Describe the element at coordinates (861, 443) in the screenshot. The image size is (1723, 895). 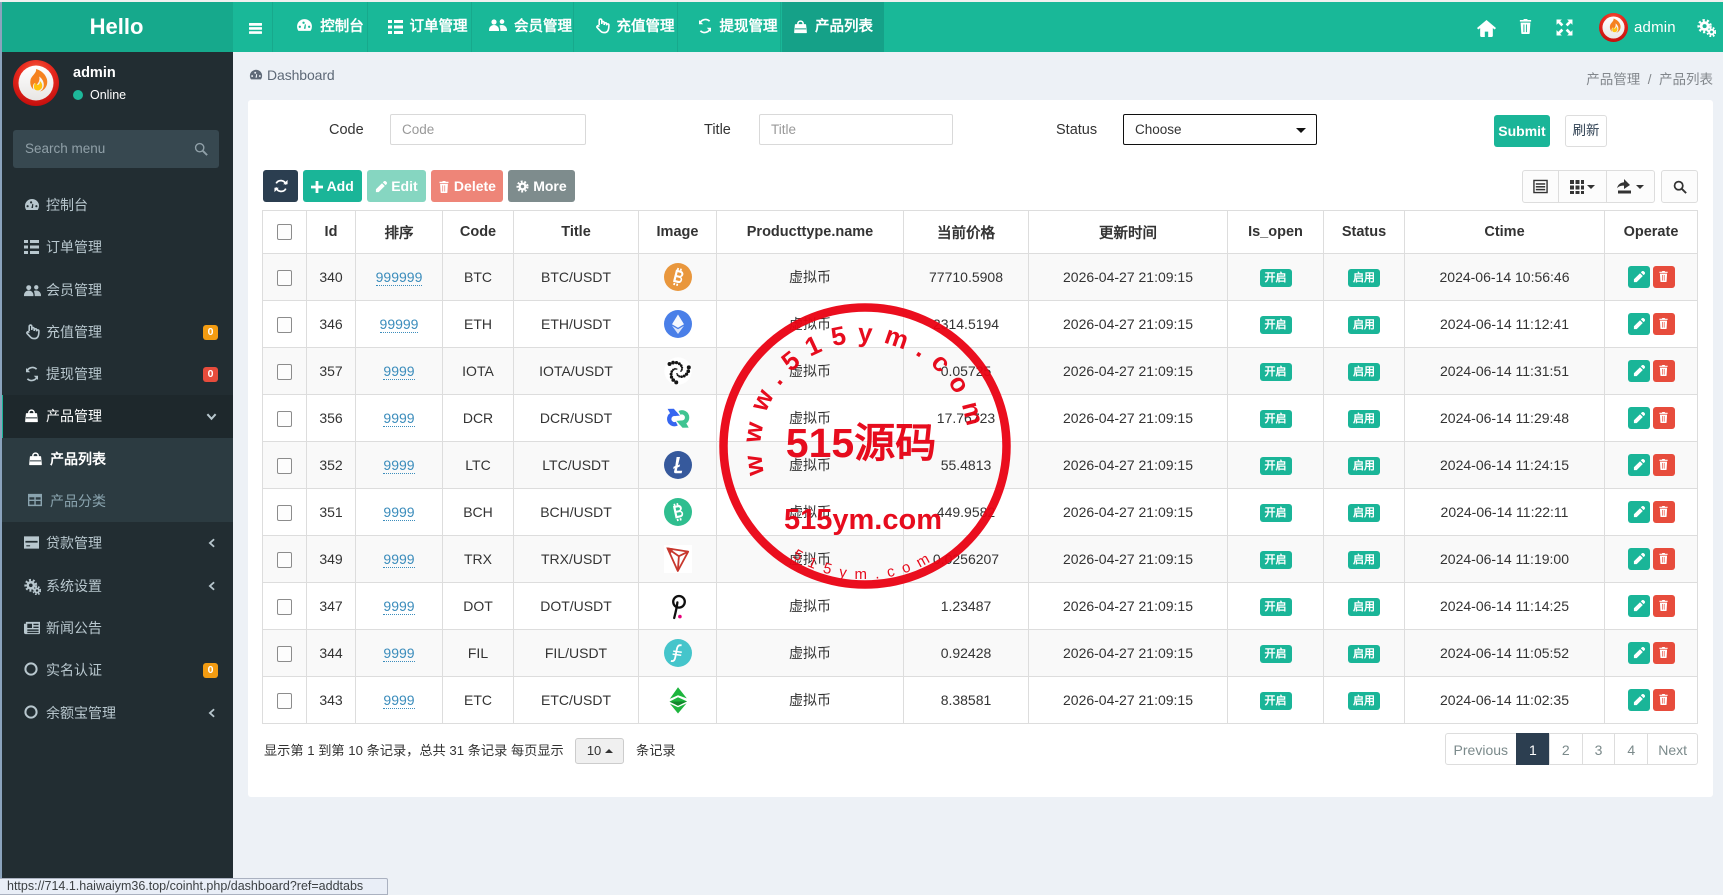
I see `svg-text: 515源码` at that location.